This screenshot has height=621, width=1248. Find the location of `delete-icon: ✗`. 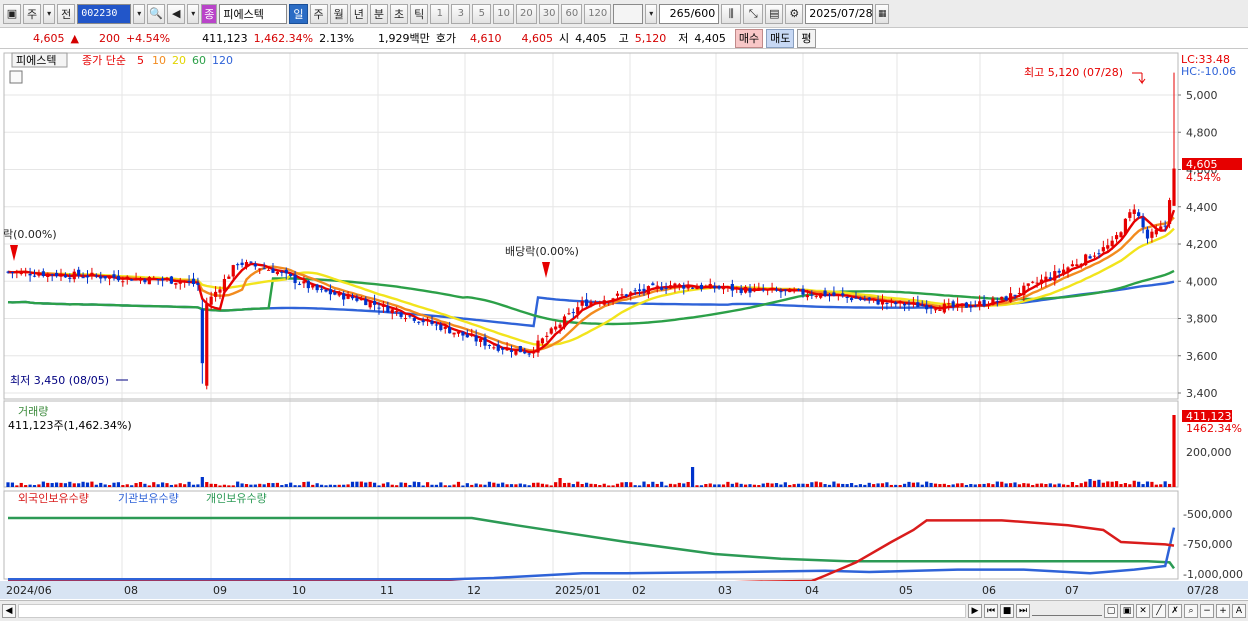

delete-icon: ✗ is located at coordinates (1175, 611).